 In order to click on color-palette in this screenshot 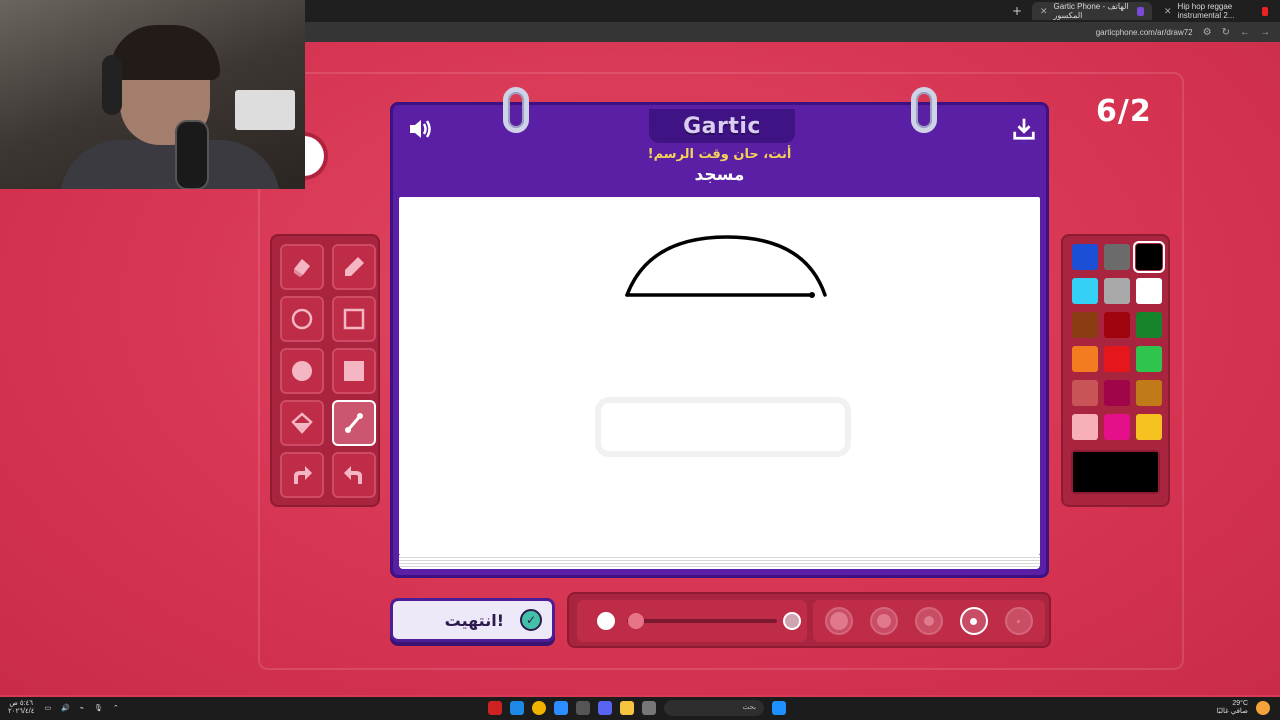, I will do `click(1115, 370)`.